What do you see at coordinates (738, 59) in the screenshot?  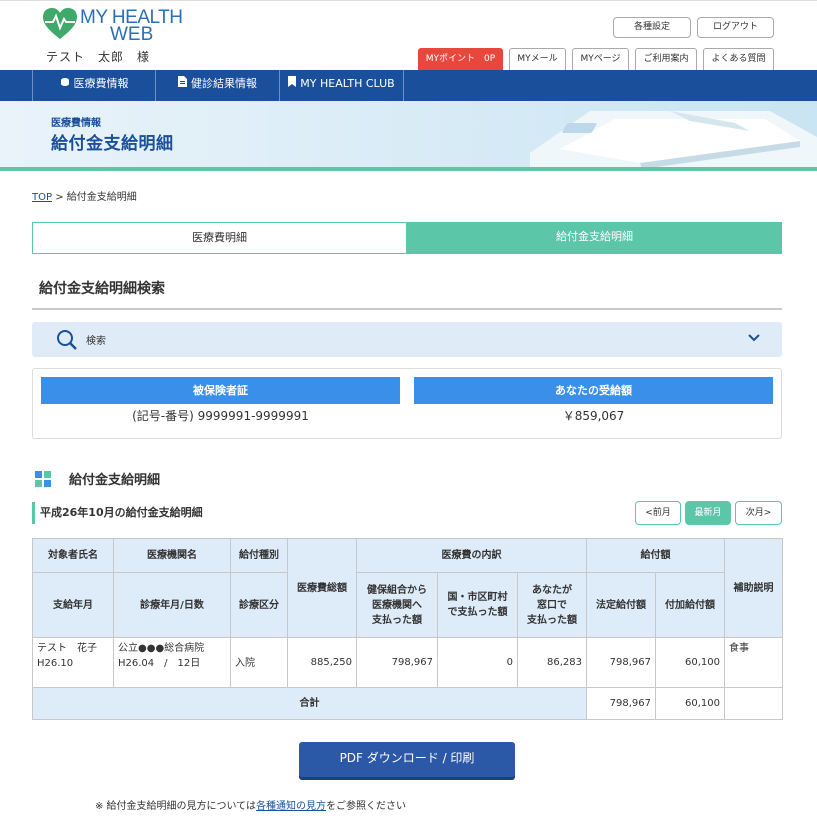 I see `tab-faq: よくある質問` at bounding box center [738, 59].